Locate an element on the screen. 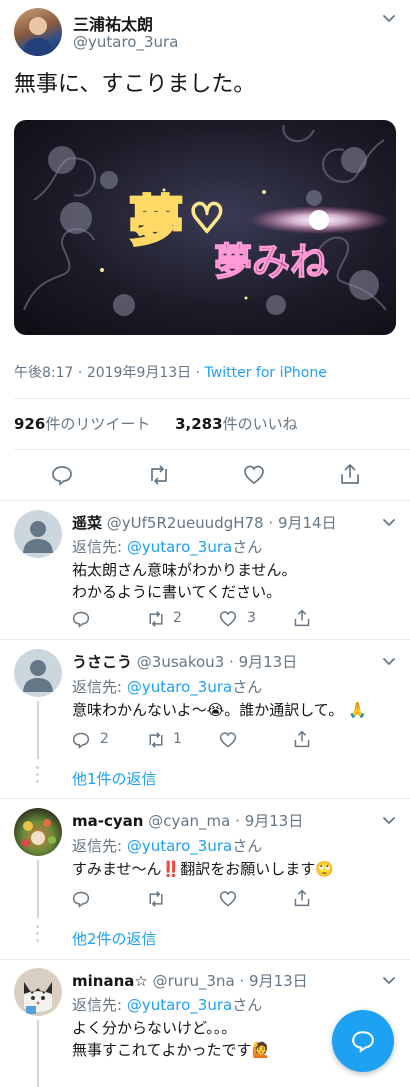 The height and width of the screenshot is (1087, 410). reply-header: minana☆ @ruru_3na · 9月13日 is located at coordinates (190, 981).